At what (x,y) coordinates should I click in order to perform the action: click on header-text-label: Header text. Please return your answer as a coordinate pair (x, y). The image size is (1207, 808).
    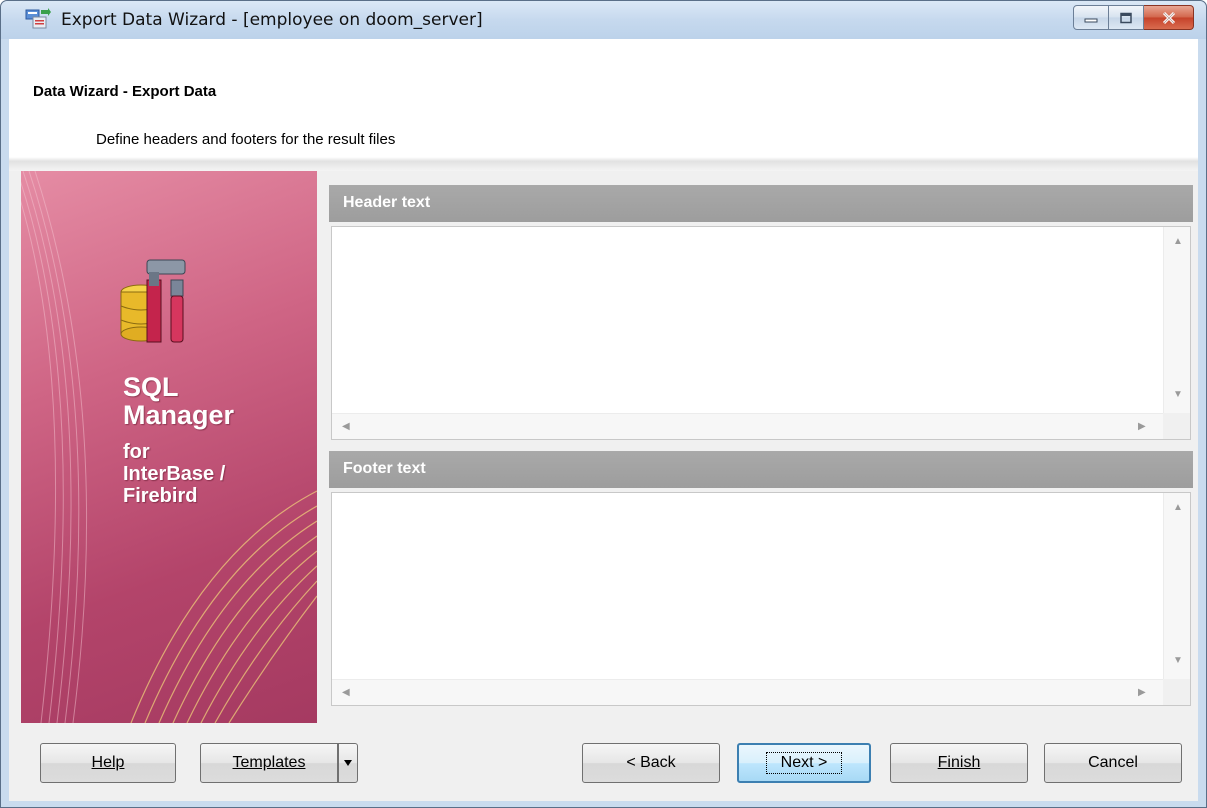
    Looking at the image, I should click on (761, 203).